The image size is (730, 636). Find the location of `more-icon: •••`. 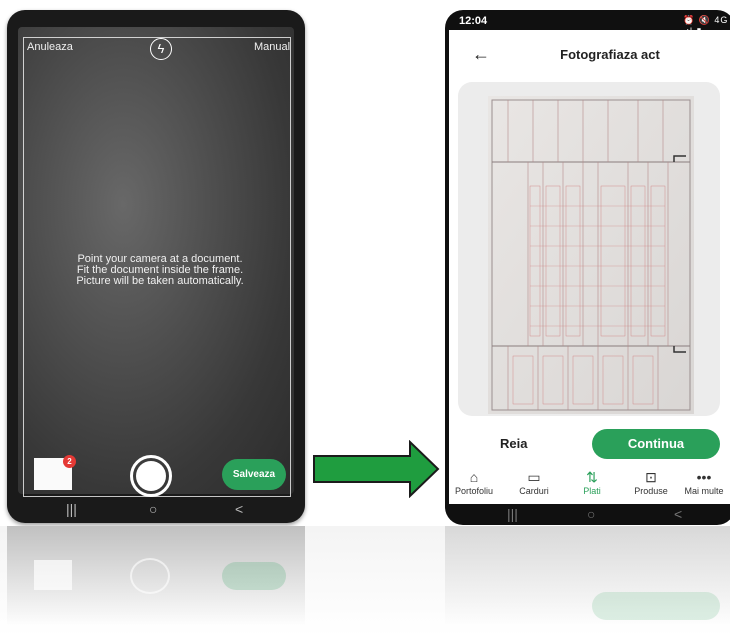

more-icon: ••• is located at coordinates (704, 477).